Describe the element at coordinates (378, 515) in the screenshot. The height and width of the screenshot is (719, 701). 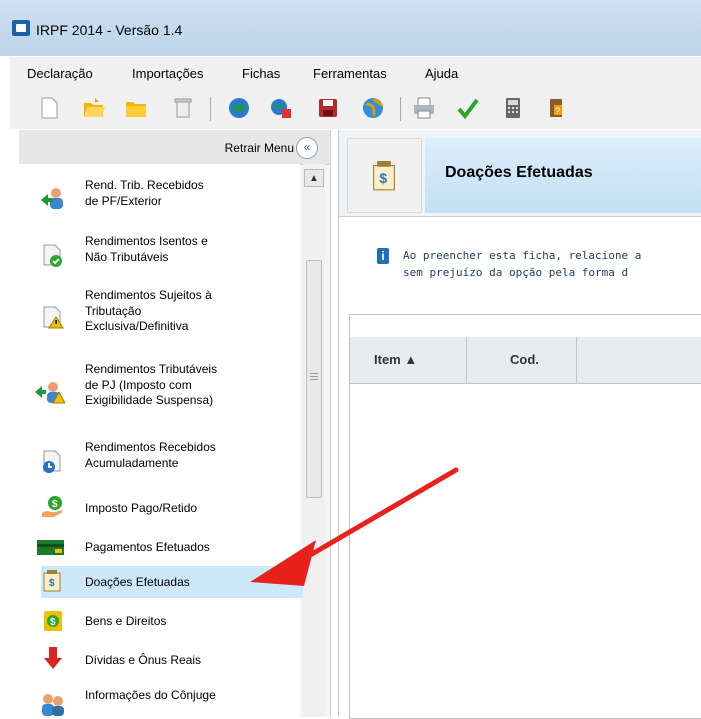
I see `annotation-arrow-shaft` at that location.